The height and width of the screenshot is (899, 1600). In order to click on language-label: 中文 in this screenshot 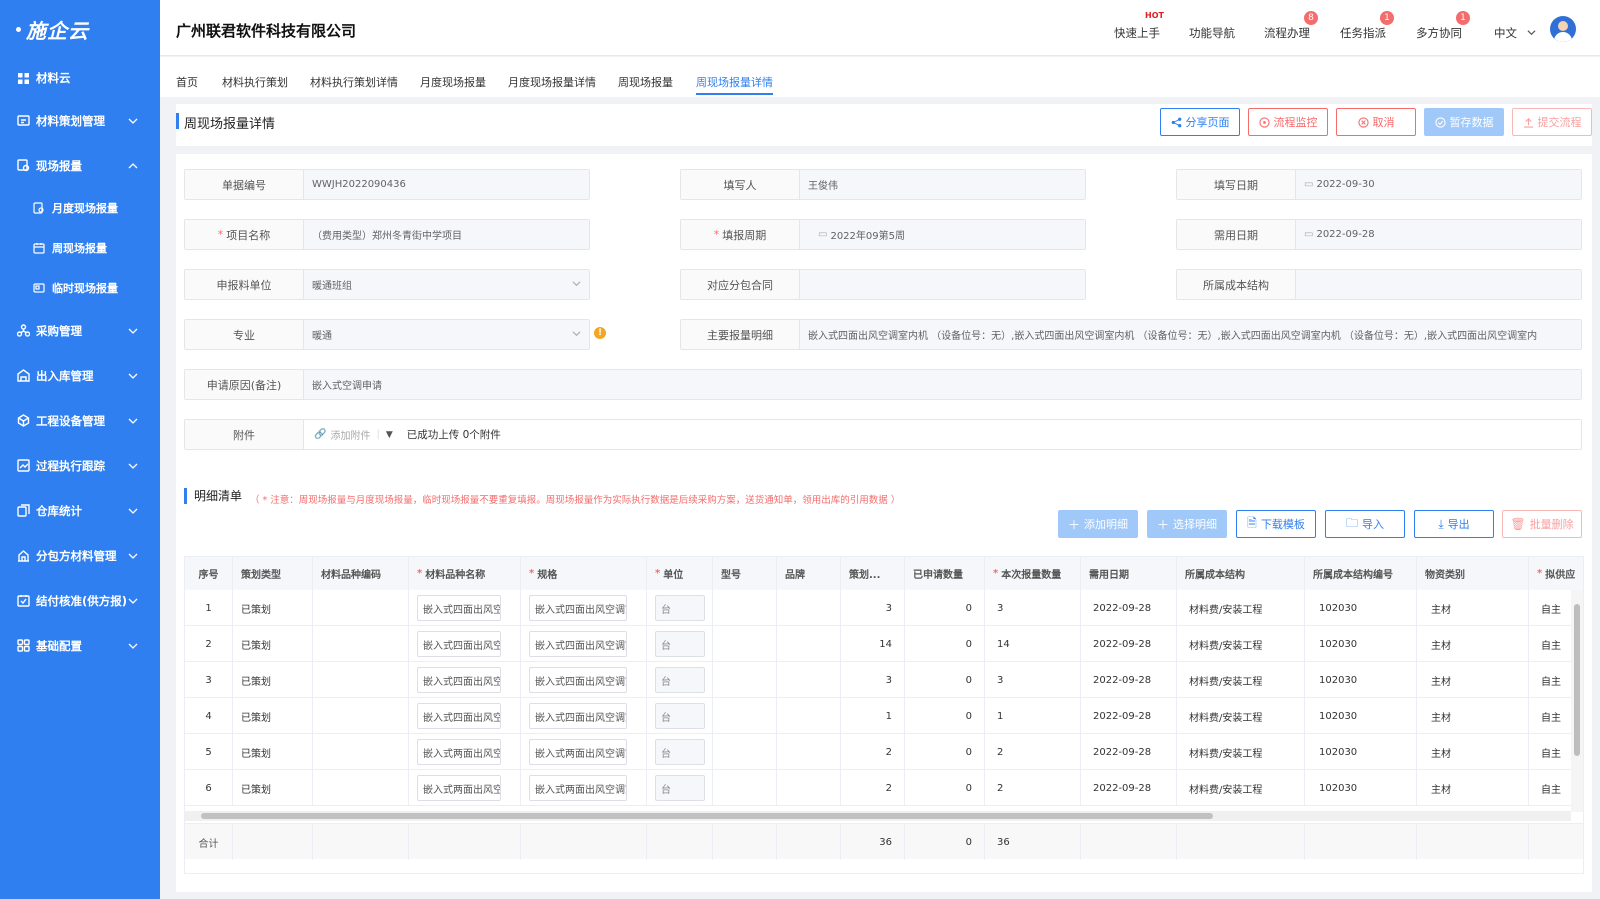, I will do `click(1505, 33)`.